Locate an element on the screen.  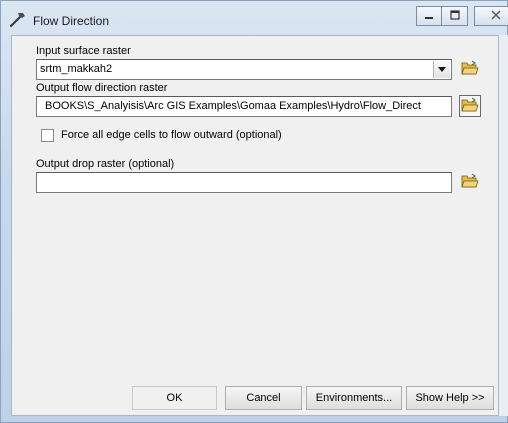
dialog-button-bar: OK Cancel Environments... Show Help >> is located at coordinates (255, 397).